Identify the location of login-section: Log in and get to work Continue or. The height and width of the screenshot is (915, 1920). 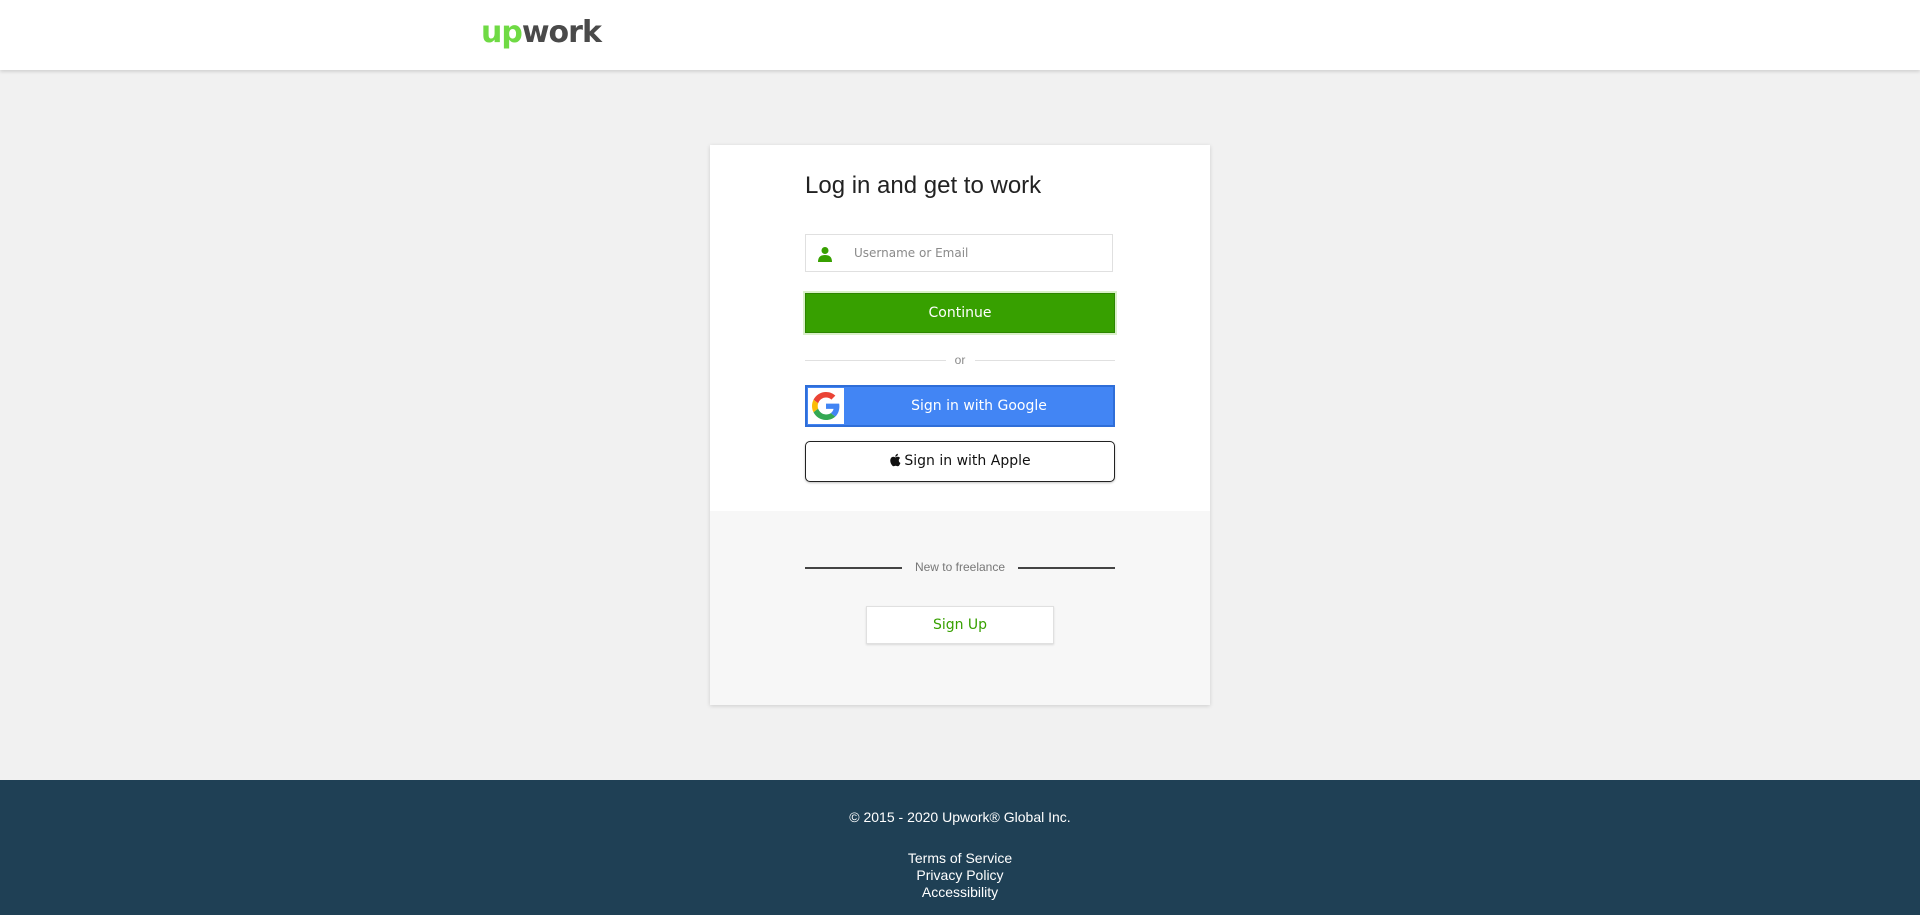
(960, 328).